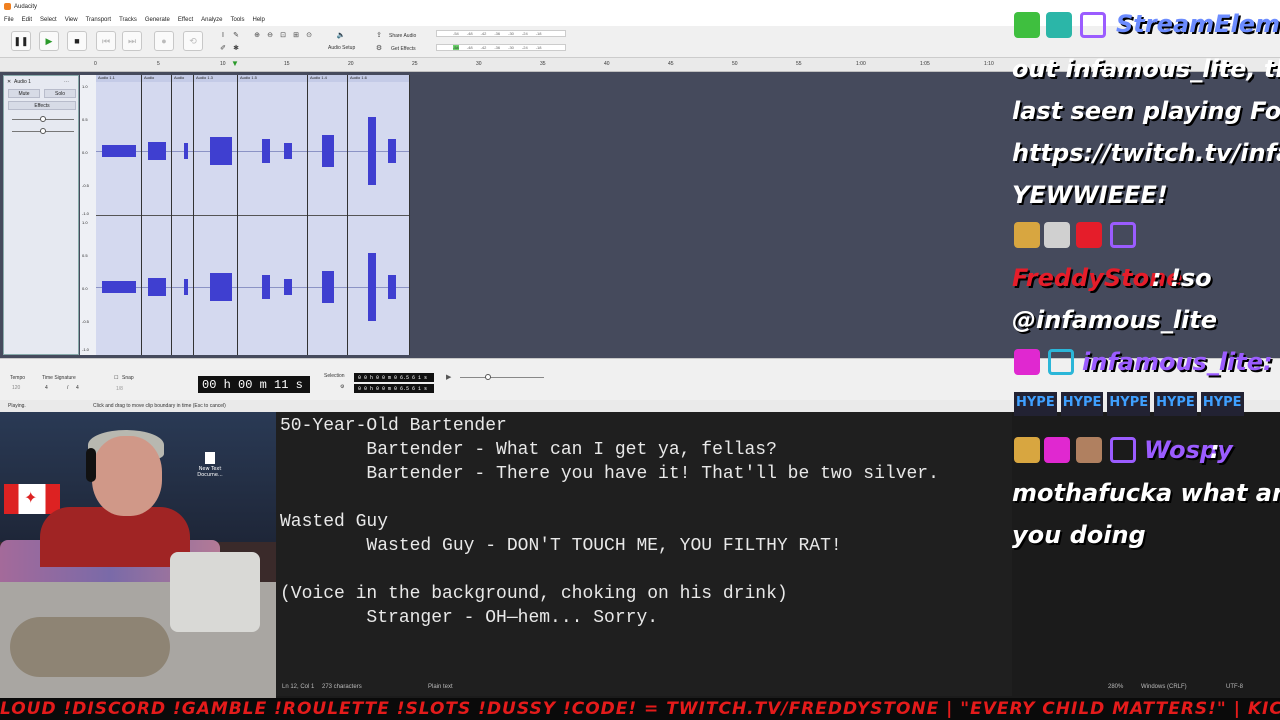 This screenshot has width=1280, height=720. I want to click on menu-select: Select, so click(48, 20).